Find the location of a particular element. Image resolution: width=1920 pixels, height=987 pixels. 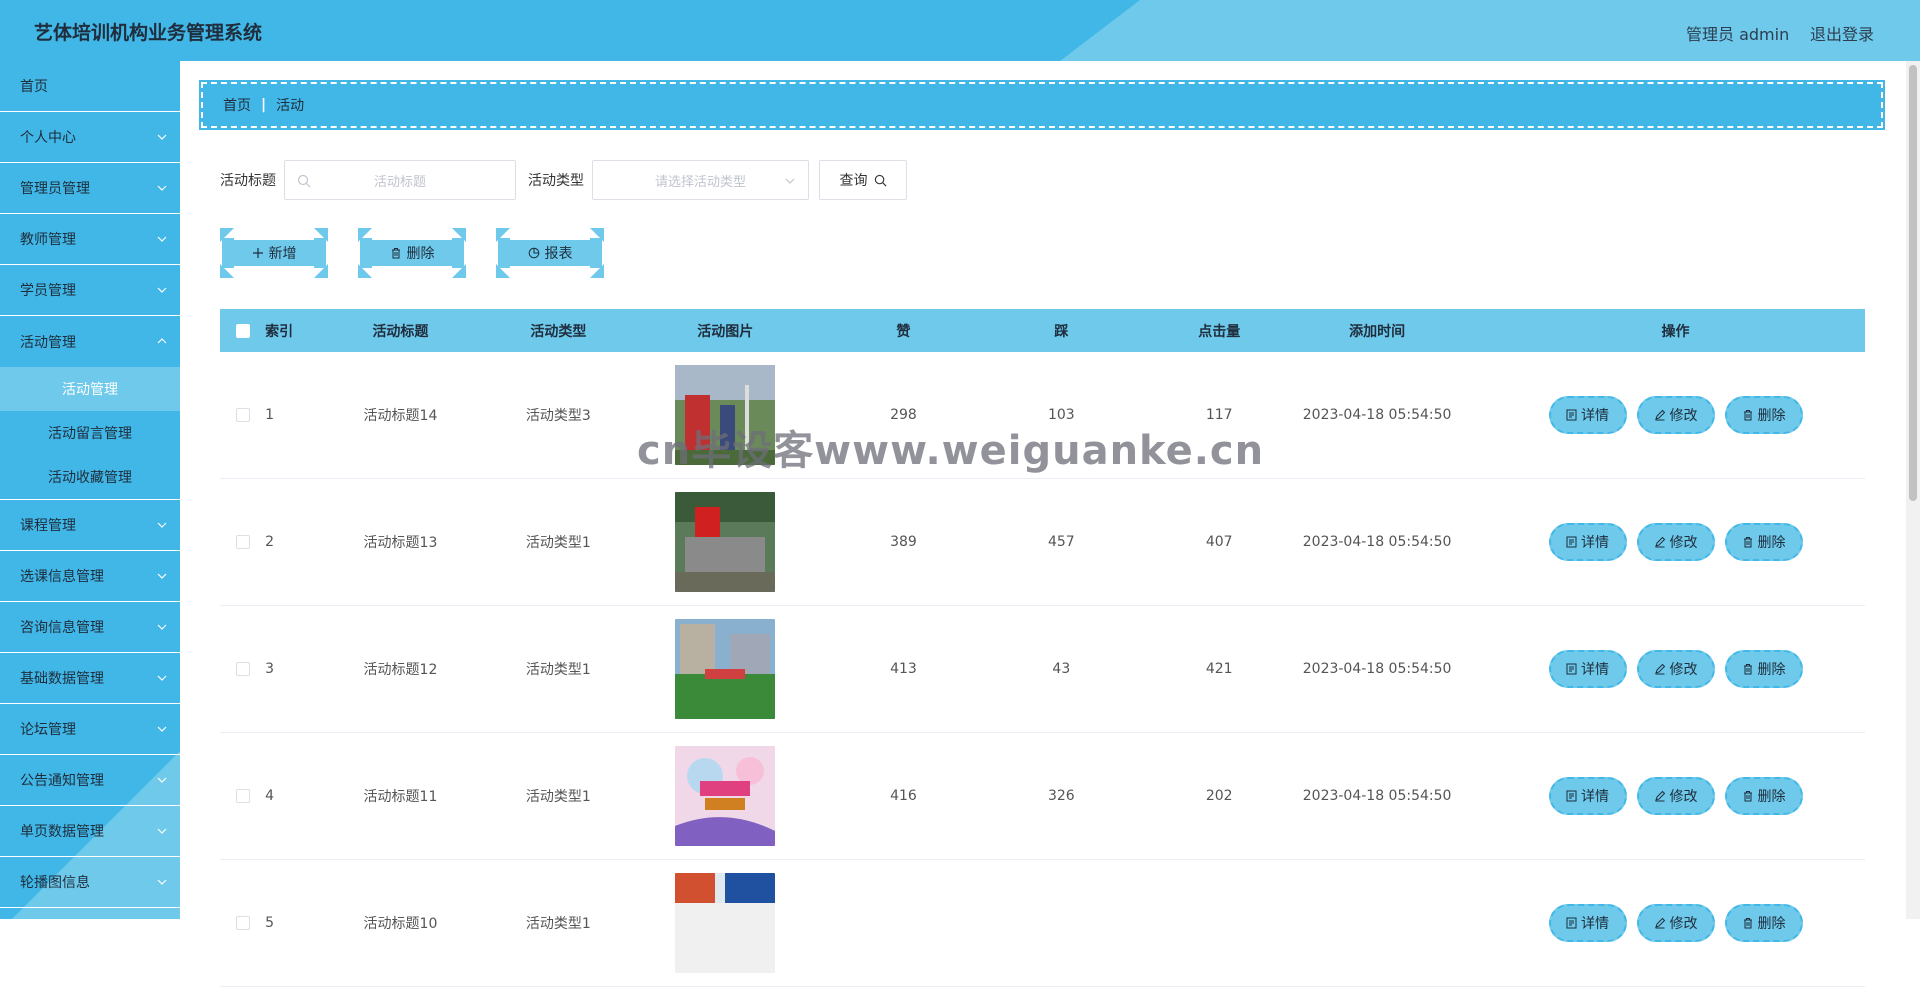

sidebar-item-notices: 公告通知管理 is located at coordinates (90, 780).